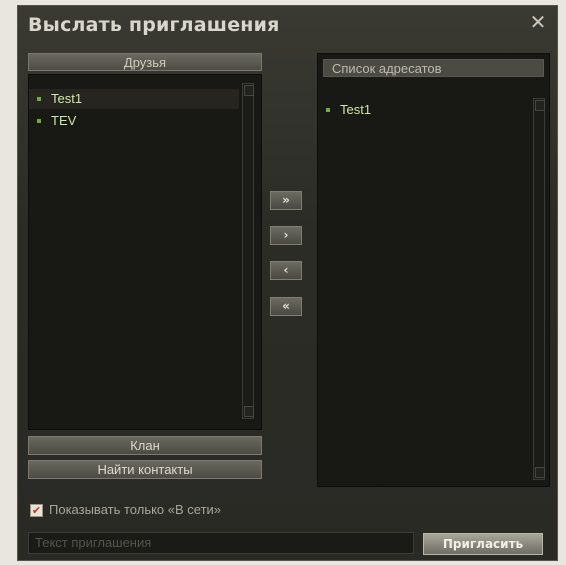 The width and height of the screenshot is (566, 565). What do you see at coordinates (286, 306) in the screenshot?
I see `remove-all-button: «` at bounding box center [286, 306].